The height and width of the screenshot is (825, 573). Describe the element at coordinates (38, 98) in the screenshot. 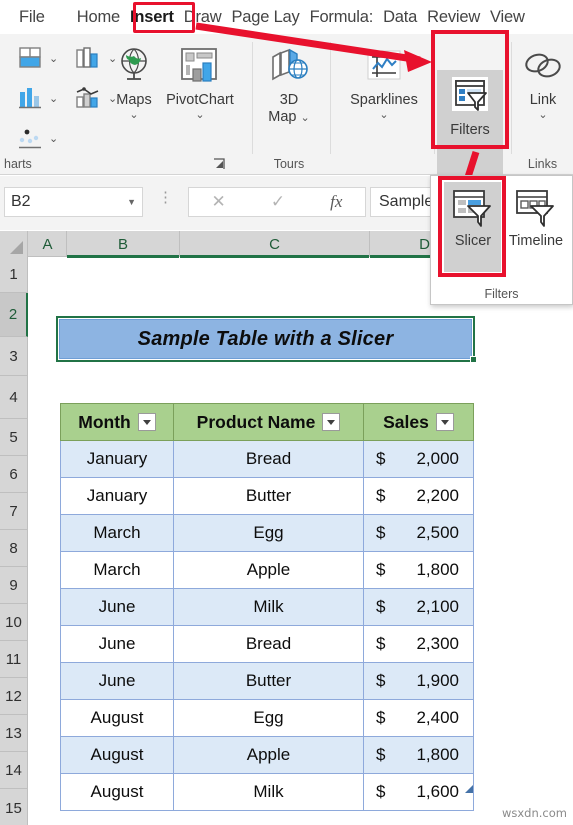

I see `column-chart-icon: ⌄` at that location.